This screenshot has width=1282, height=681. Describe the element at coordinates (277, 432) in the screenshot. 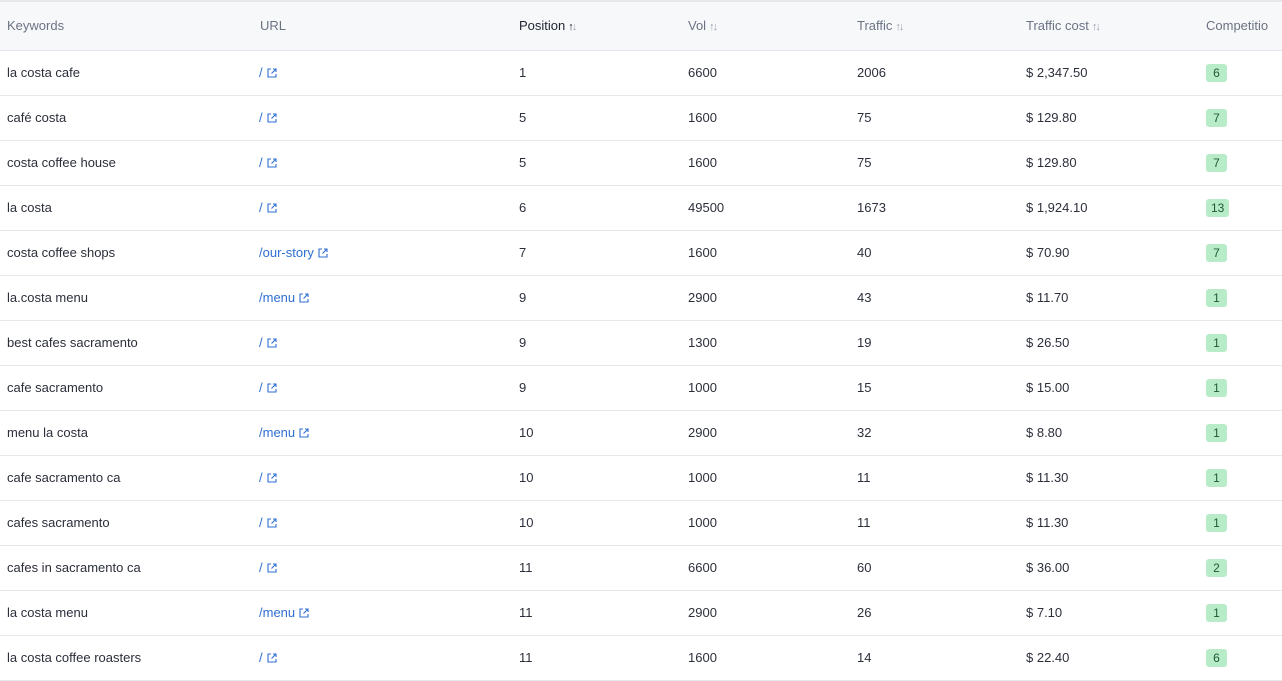

I see `url-text: /menu` at that location.